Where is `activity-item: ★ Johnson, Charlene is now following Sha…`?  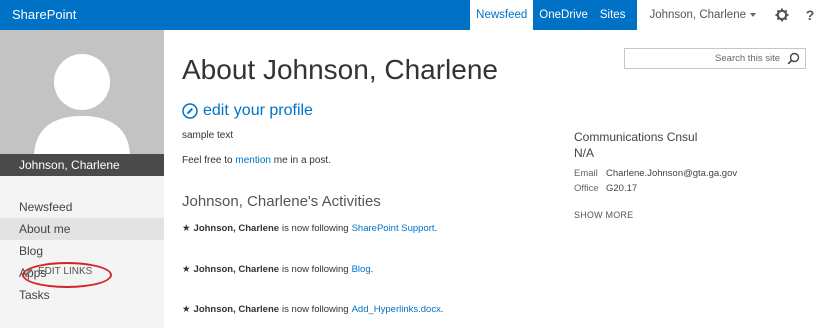
activity-item: ★ Johnson, Charlene is now following Sha… is located at coordinates (309, 228).